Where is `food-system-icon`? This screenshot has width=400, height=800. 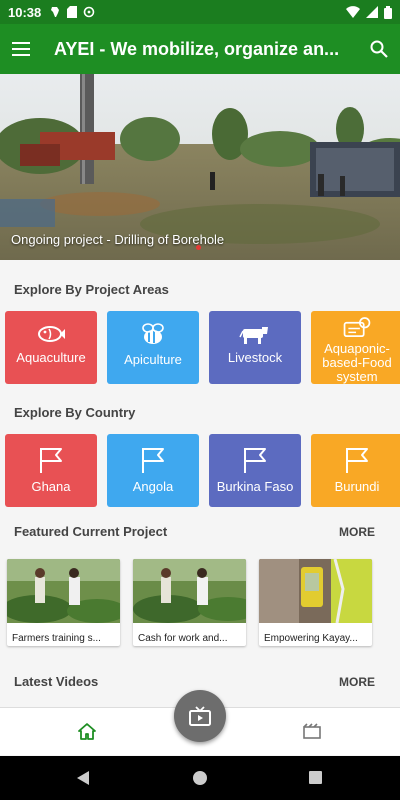 food-system-icon is located at coordinates (357, 327).